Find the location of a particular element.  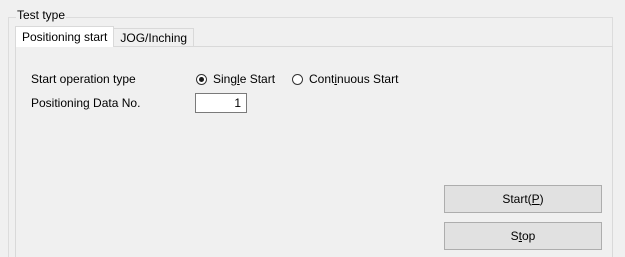

positioning-data-no-label: Positioning Data No. is located at coordinates (86, 103).